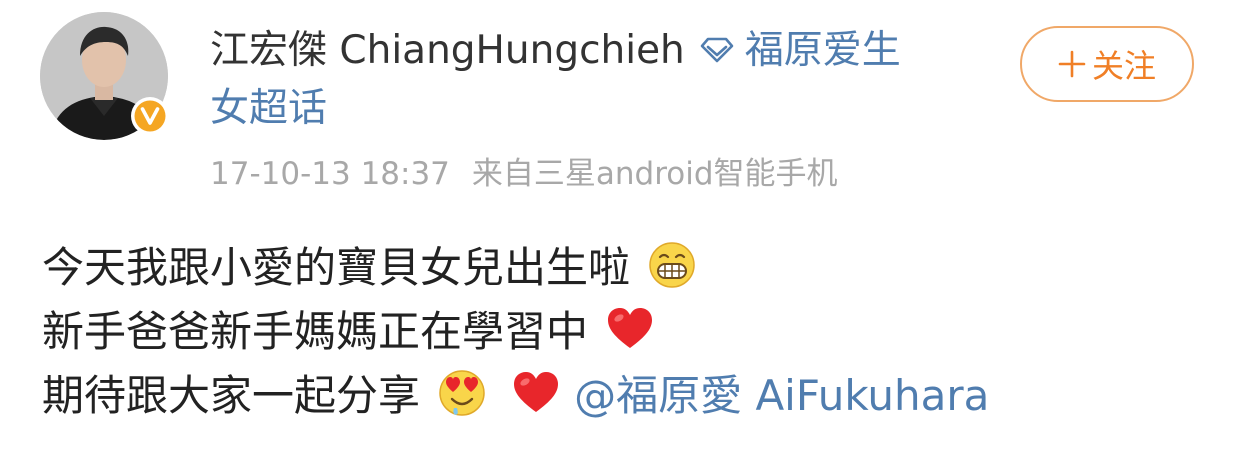 The image size is (1241, 454). Describe the element at coordinates (336, 267) in the screenshot. I see `body-text-line1: 今天我跟小愛的寶貝女兒出生啦` at that location.